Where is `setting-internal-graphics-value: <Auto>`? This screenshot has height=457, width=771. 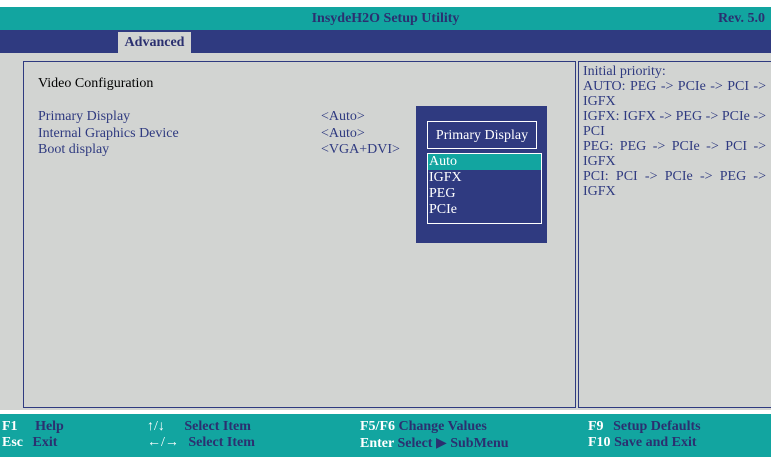
setting-internal-graphics-value: <Auto> is located at coordinates (343, 134).